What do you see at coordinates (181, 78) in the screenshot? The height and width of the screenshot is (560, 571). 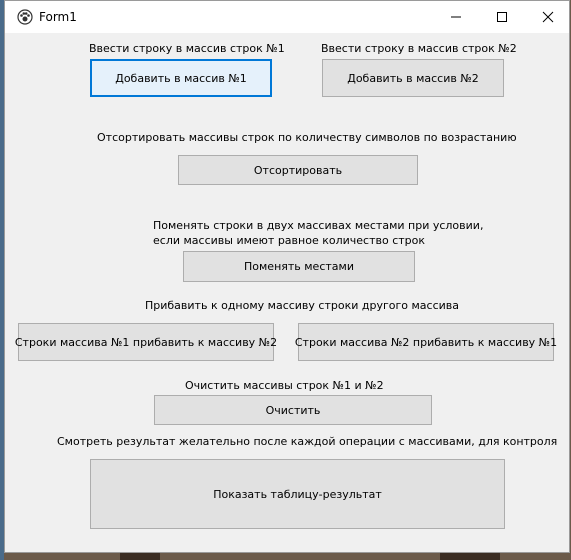 I see `add-to-array1-button: Добавить в массив №1` at bounding box center [181, 78].